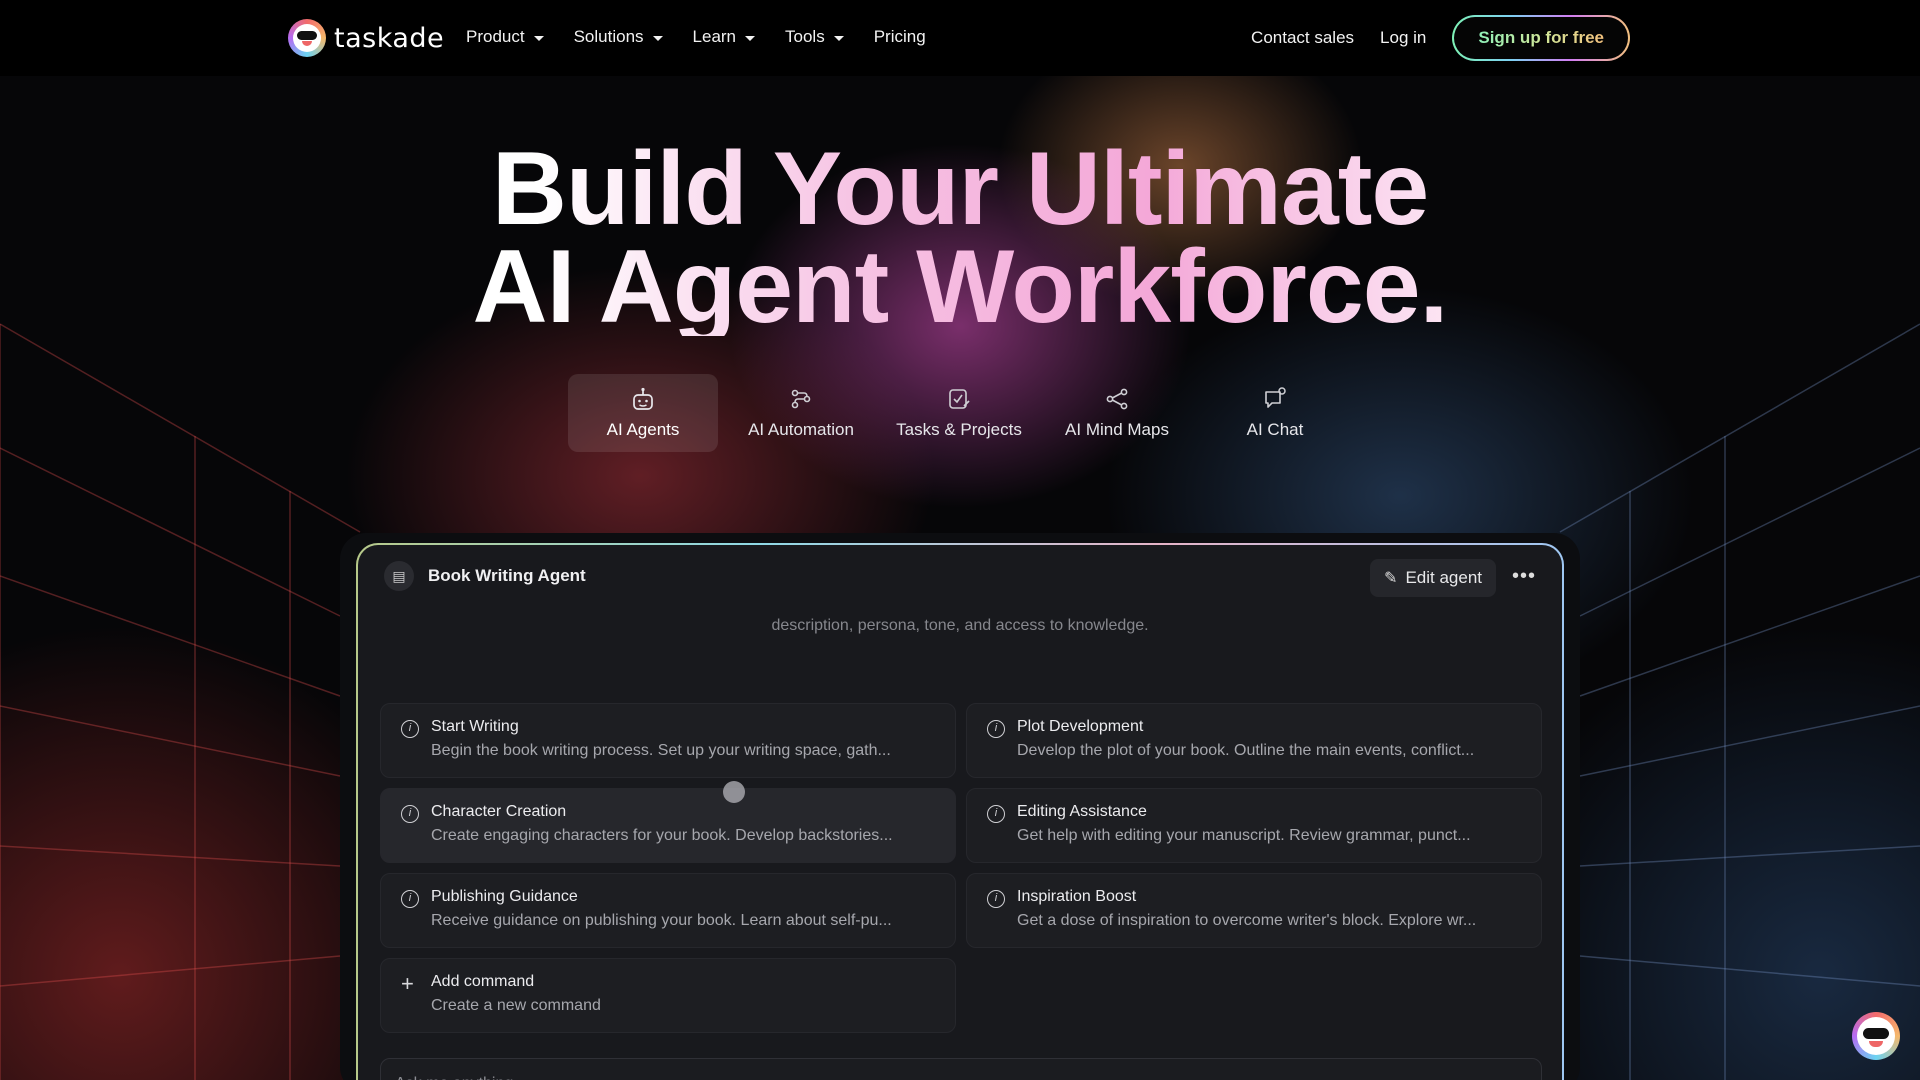 Image resolution: width=1920 pixels, height=1080 pixels. I want to click on agent-title: Book Writing Agent, so click(507, 575).